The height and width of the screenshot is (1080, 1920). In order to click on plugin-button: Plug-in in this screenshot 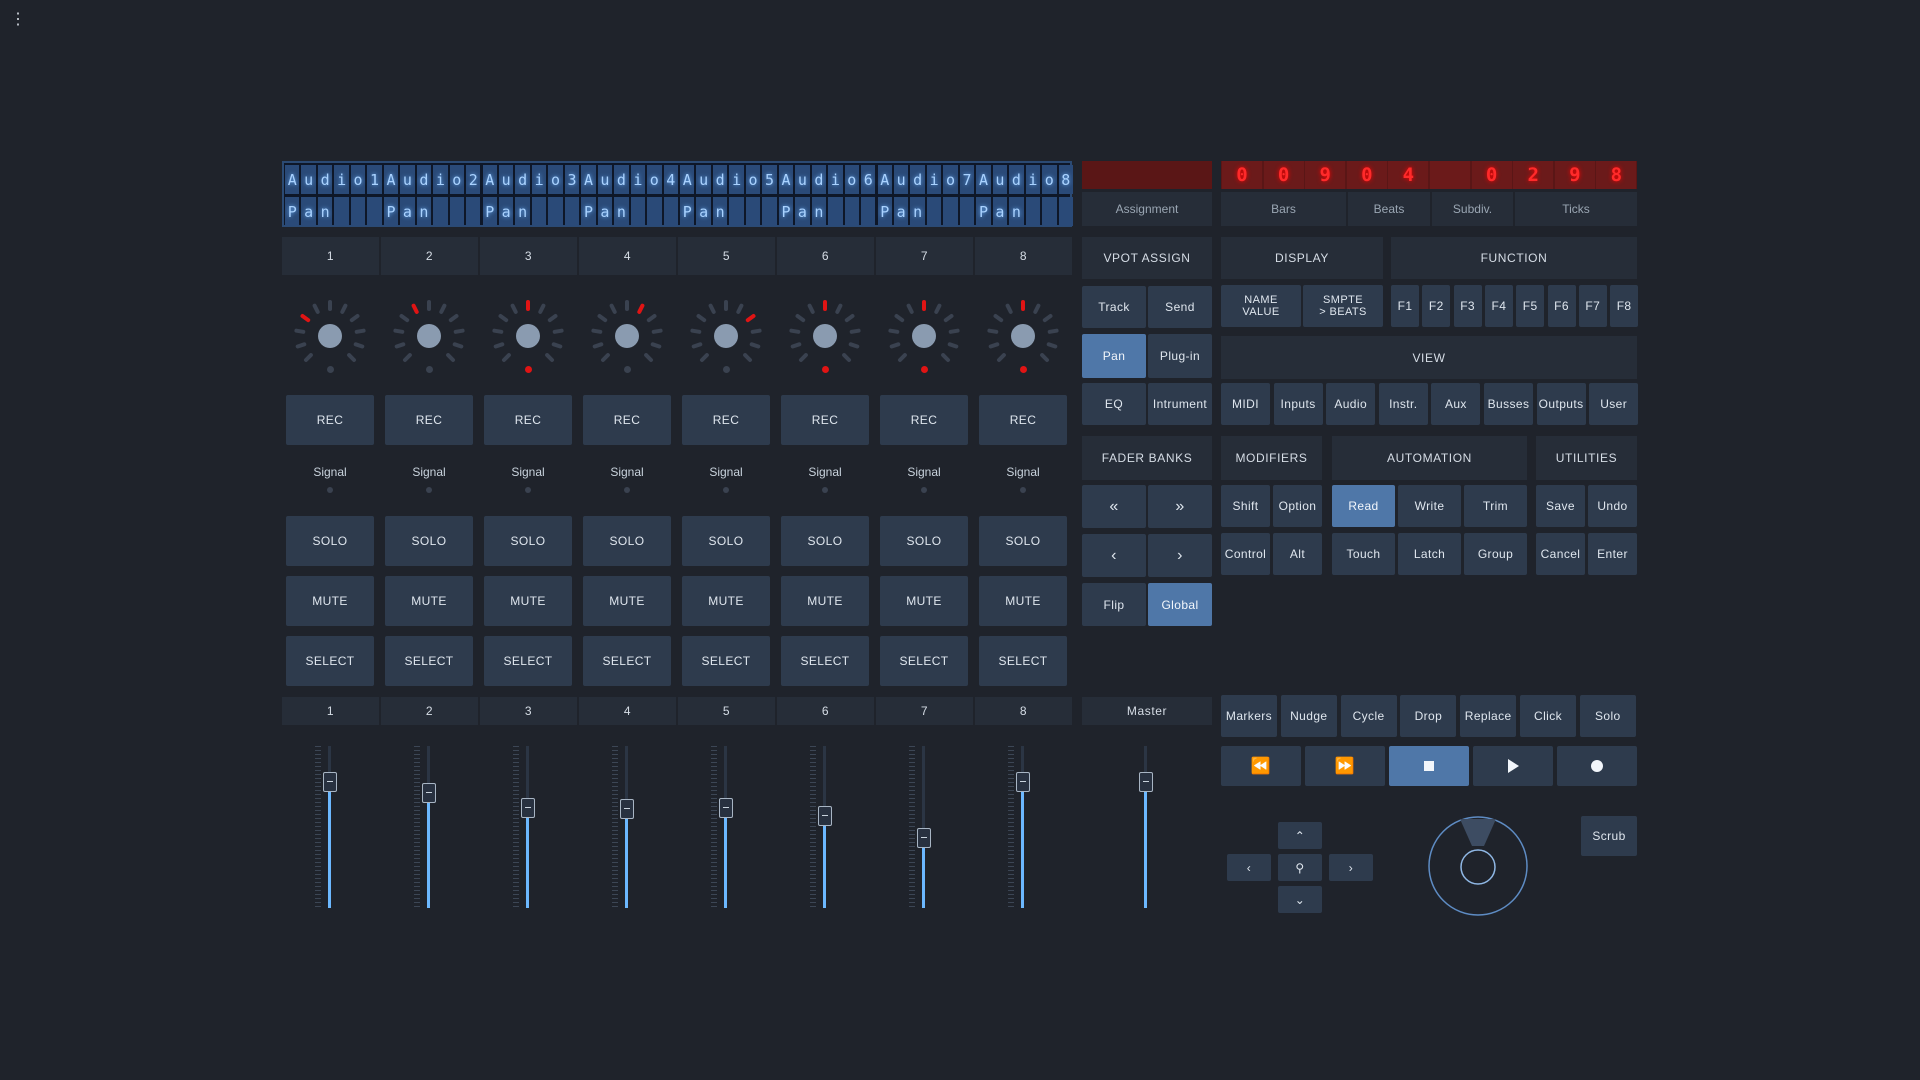, I will do `click(1180, 356)`.